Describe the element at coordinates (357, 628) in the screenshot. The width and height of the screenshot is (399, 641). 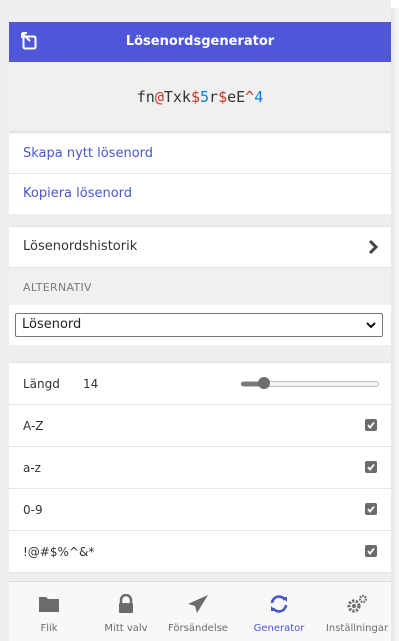
I see `nav-label: Inställningar` at that location.